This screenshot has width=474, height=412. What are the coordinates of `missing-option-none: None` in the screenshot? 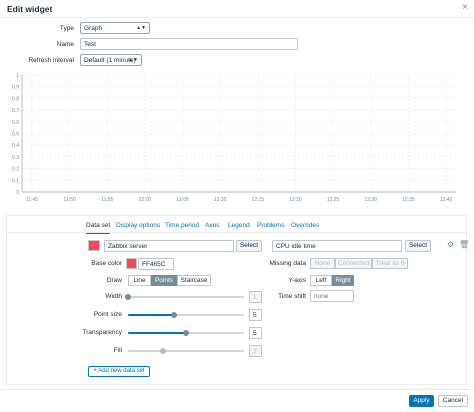 It's located at (322, 263).